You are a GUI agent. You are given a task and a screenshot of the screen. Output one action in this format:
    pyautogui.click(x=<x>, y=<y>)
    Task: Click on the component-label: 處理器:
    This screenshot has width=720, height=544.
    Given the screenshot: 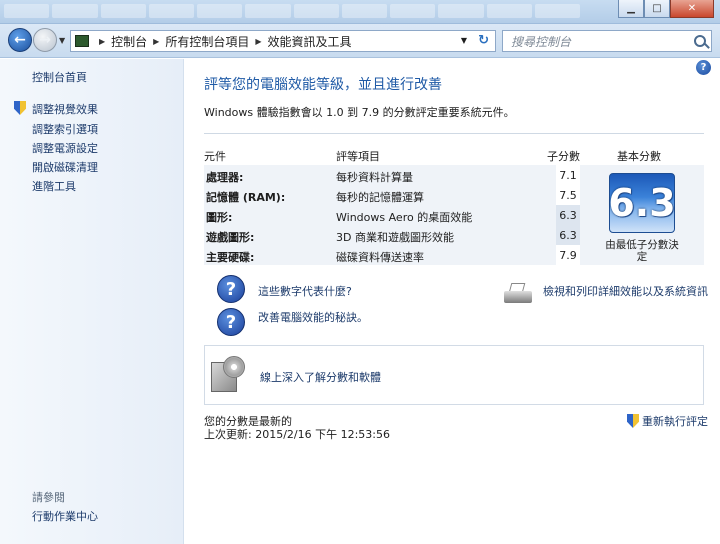 What is the action you would take?
    pyautogui.click(x=225, y=177)
    